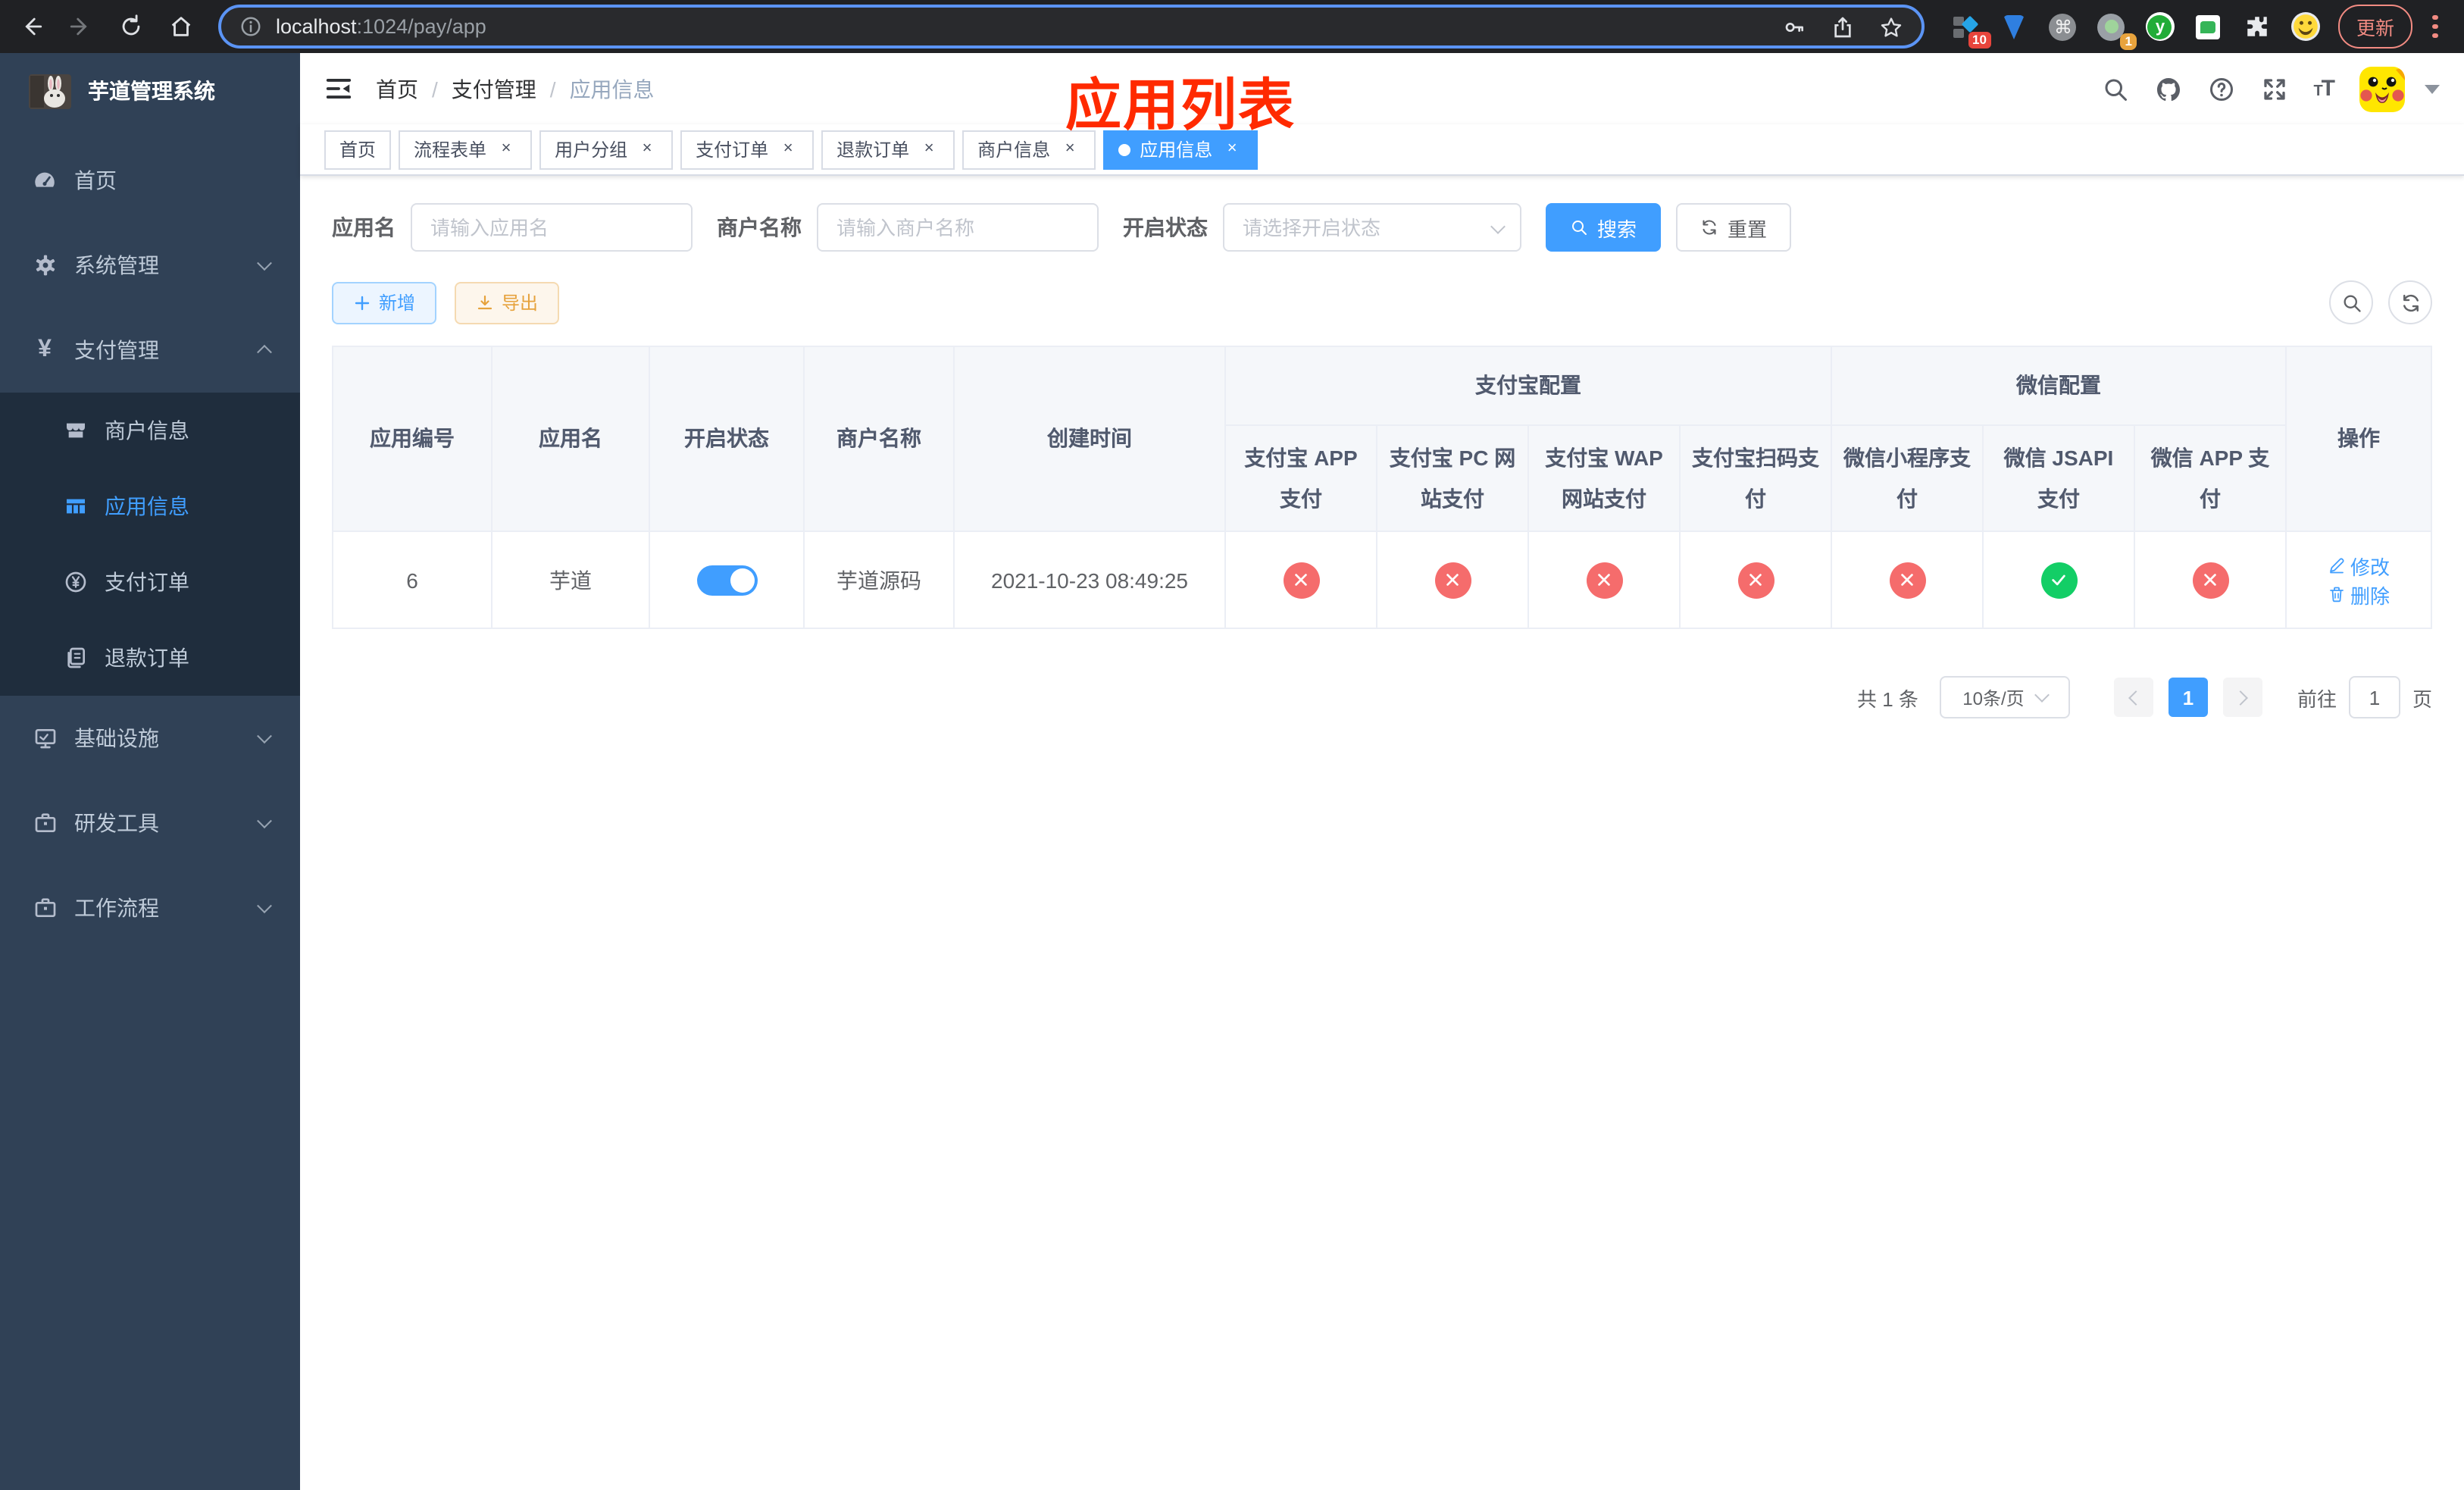  I want to click on reload-icon, so click(131, 27).